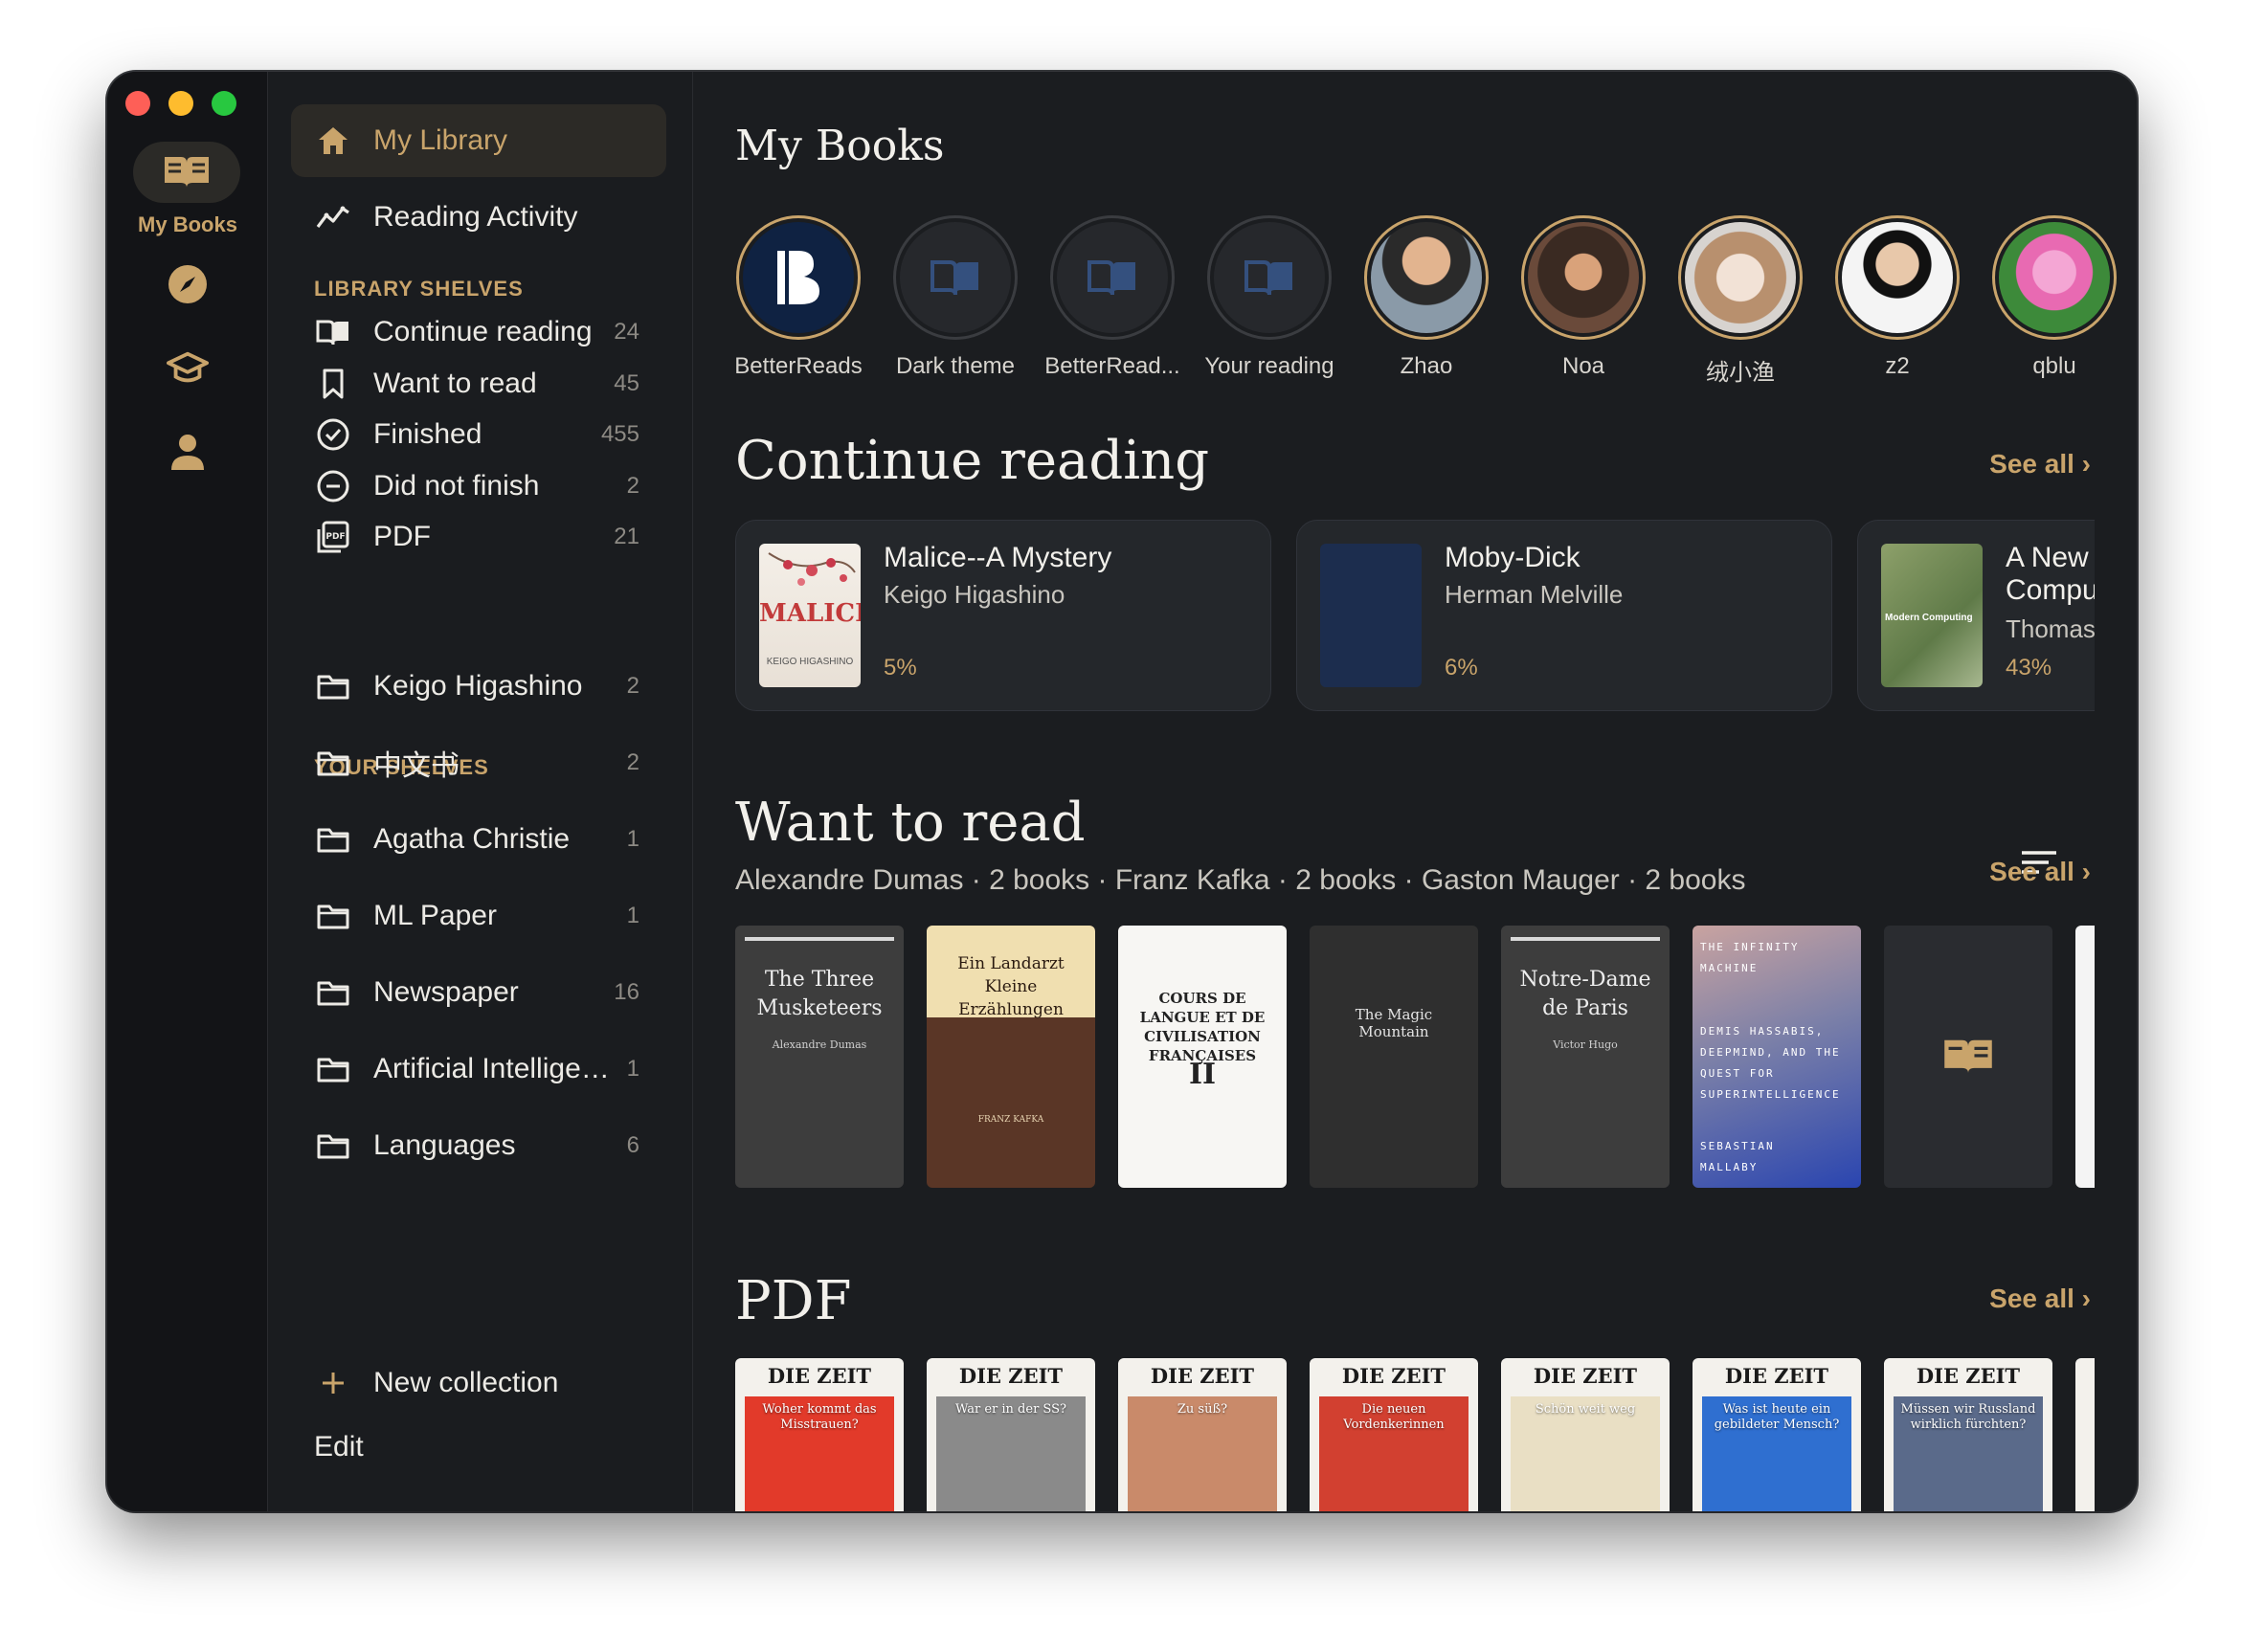 This screenshot has width=2242, height=1652. I want to click on nav-reading-activity: Reading Activity, so click(478, 217).